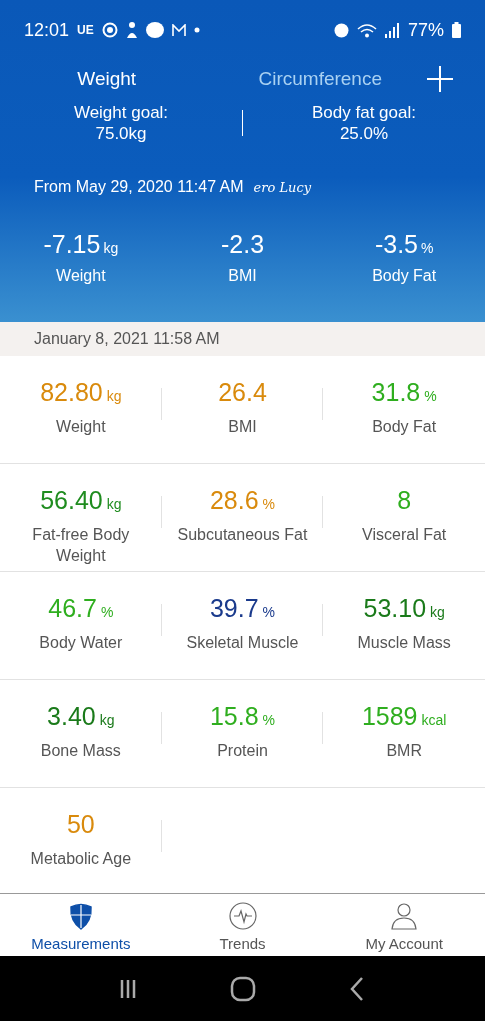 This screenshot has height=1023, width=485. Describe the element at coordinates (404, 392) in the screenshot. I see `metric-value: 31.8 %` at that location.